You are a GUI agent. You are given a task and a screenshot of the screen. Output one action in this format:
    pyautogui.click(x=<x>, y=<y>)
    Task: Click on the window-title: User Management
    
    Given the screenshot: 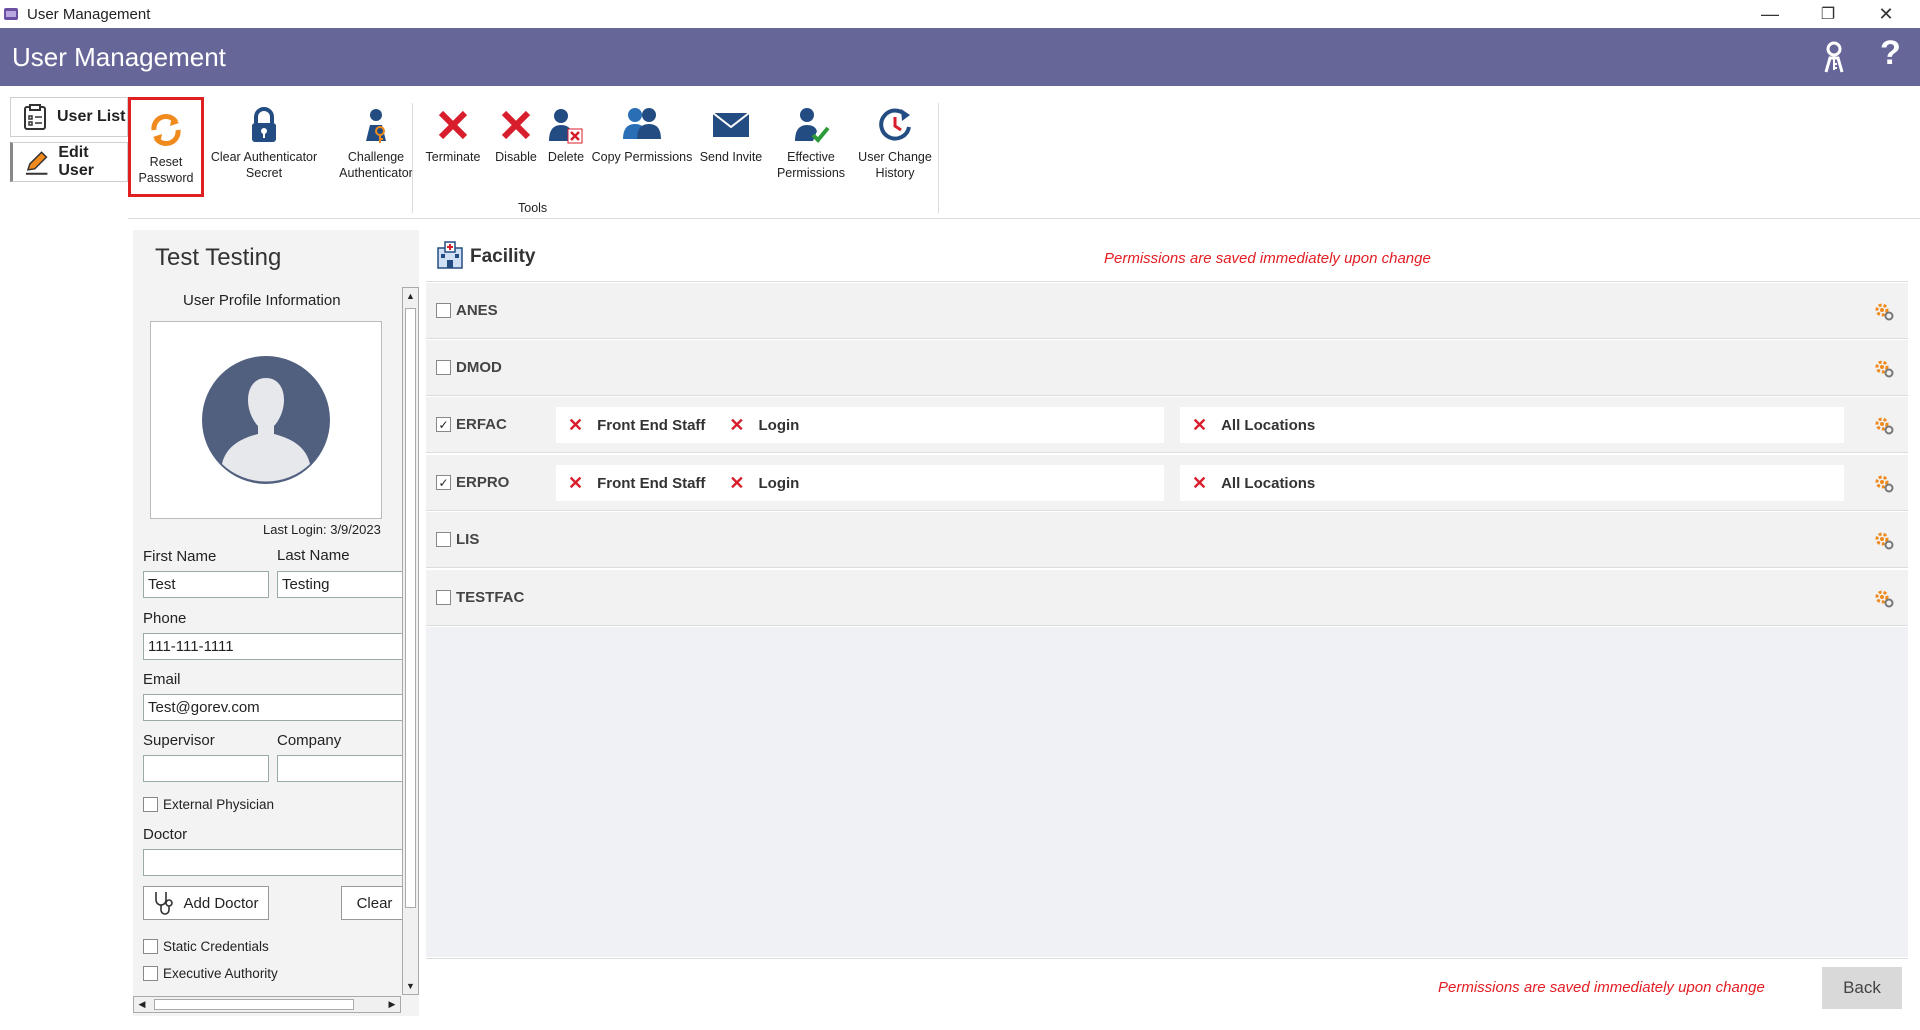 What is the action you would take?
    pyautogui.click(x=89, y=14)
    